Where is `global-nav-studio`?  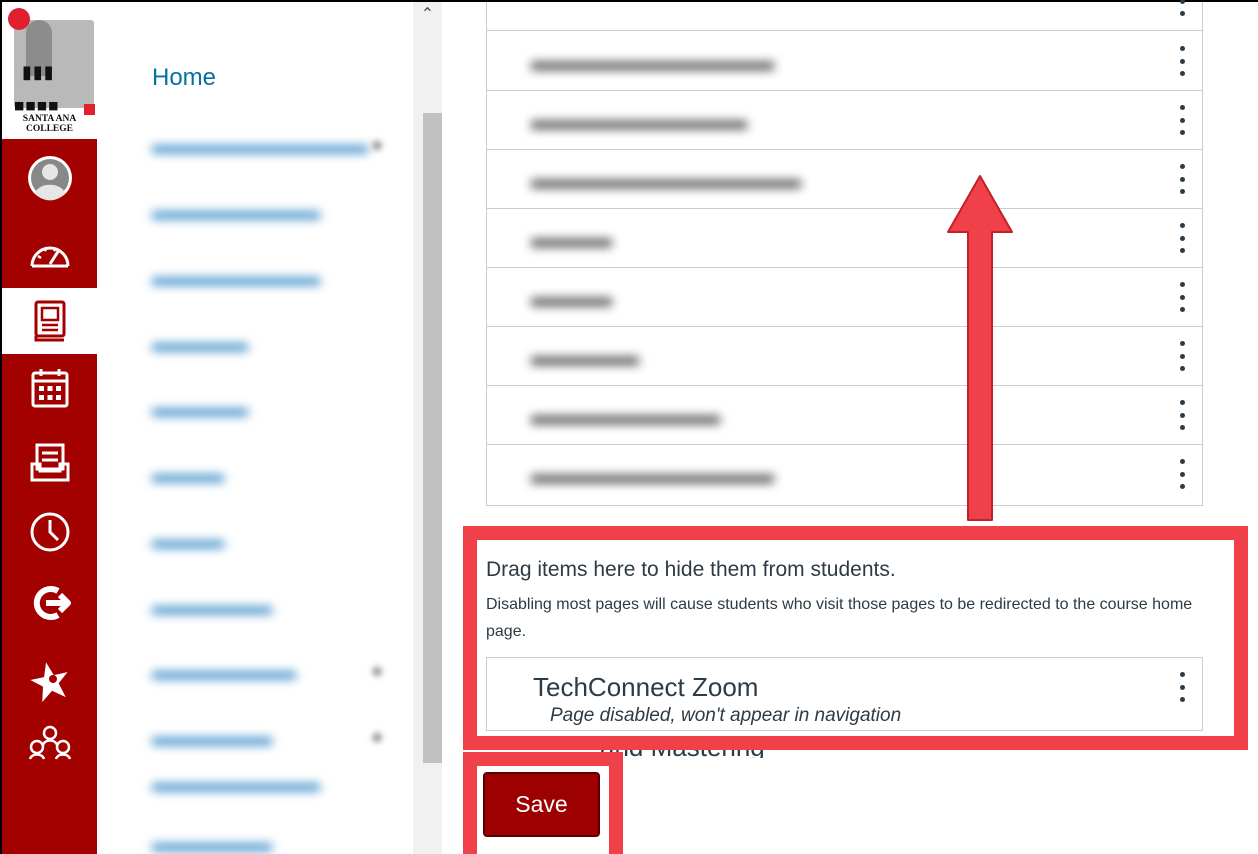 global-nav-studio is located at coordinates (49, 743).